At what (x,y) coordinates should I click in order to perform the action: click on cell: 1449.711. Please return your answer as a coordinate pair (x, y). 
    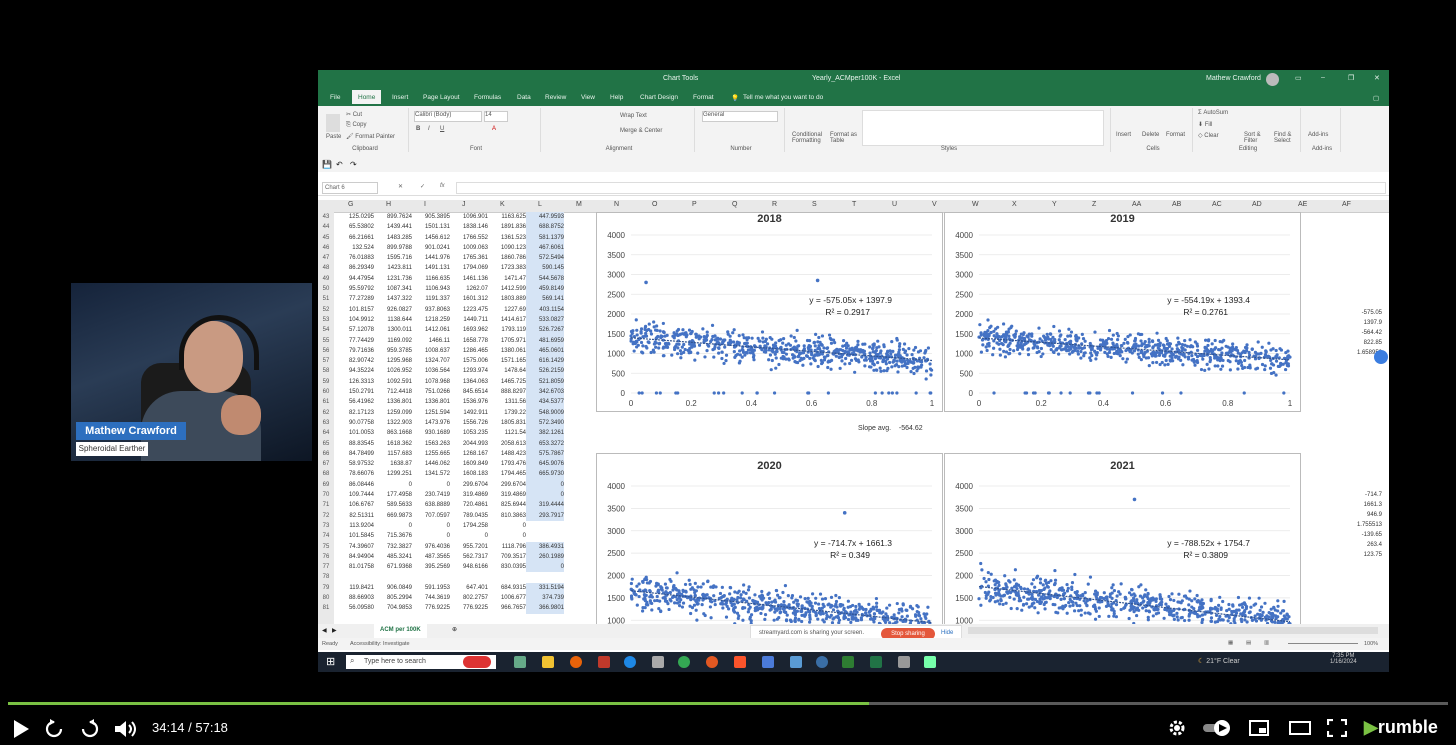
    Looking at the image, I should click on (469, 320).